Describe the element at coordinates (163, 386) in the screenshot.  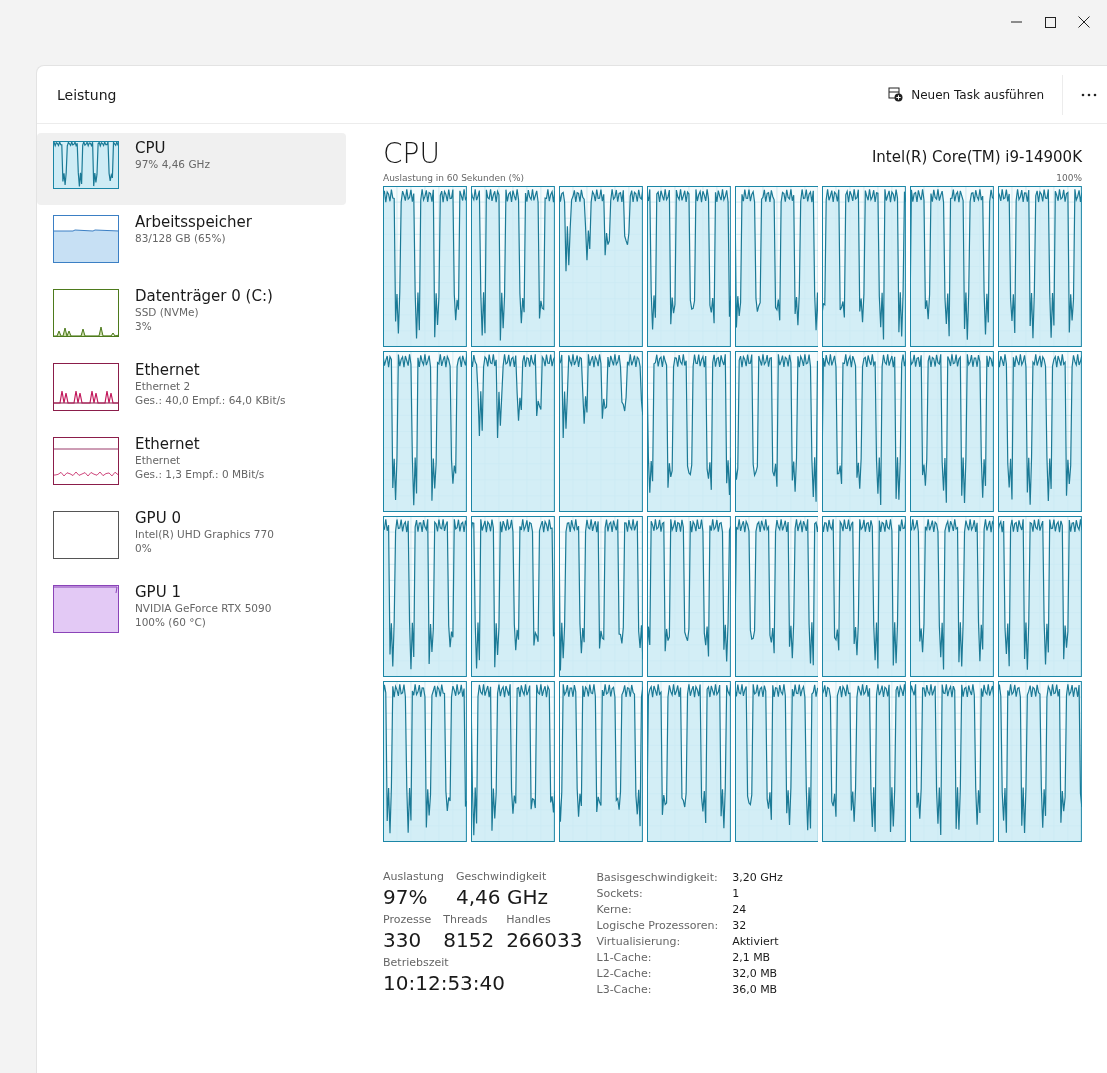
I see `item-detail: Ethernet 2` at that location.